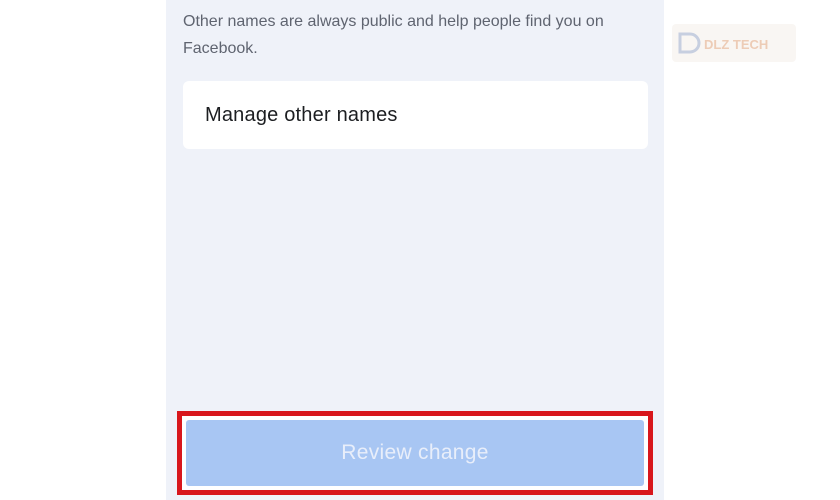 Image resolution: width=840 pixels, height=500 pixels. I want to click on watermark-text: DLZ TECH, so click(736, 44).